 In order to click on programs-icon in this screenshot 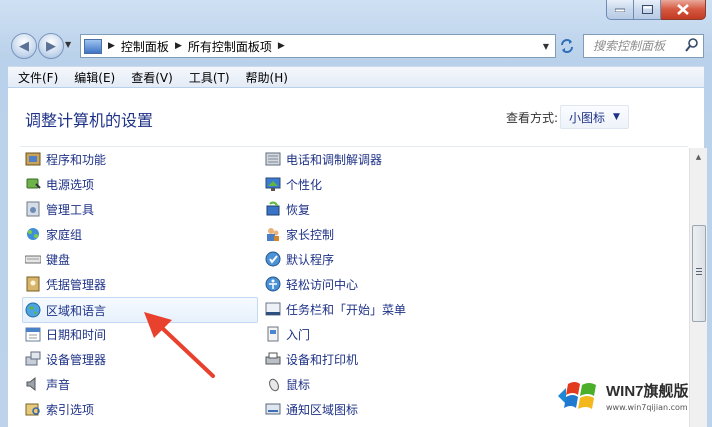, I will do `click(33, 159)`.